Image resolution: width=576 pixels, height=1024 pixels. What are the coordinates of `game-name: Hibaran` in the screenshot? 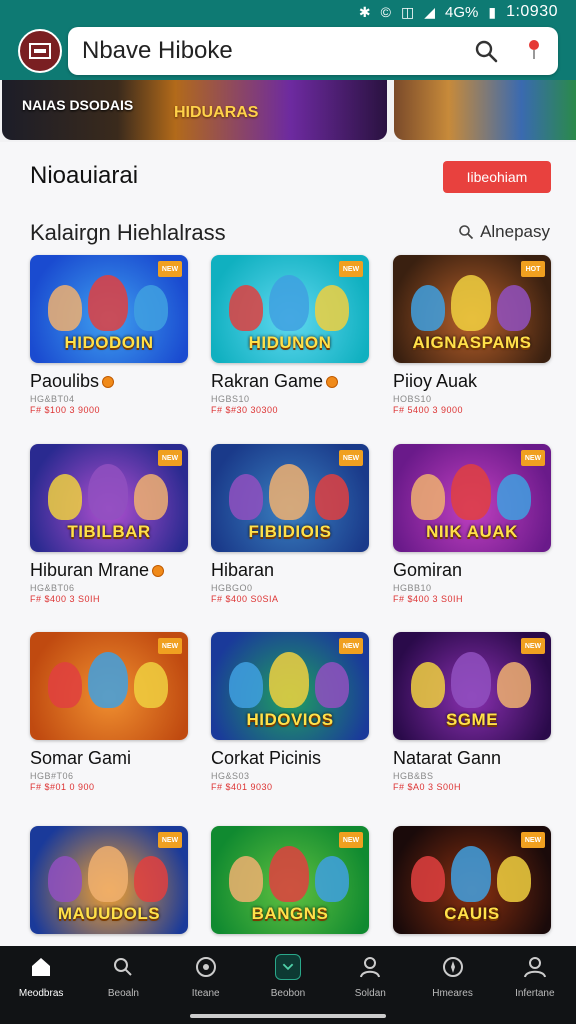 It's located at (290, 570).